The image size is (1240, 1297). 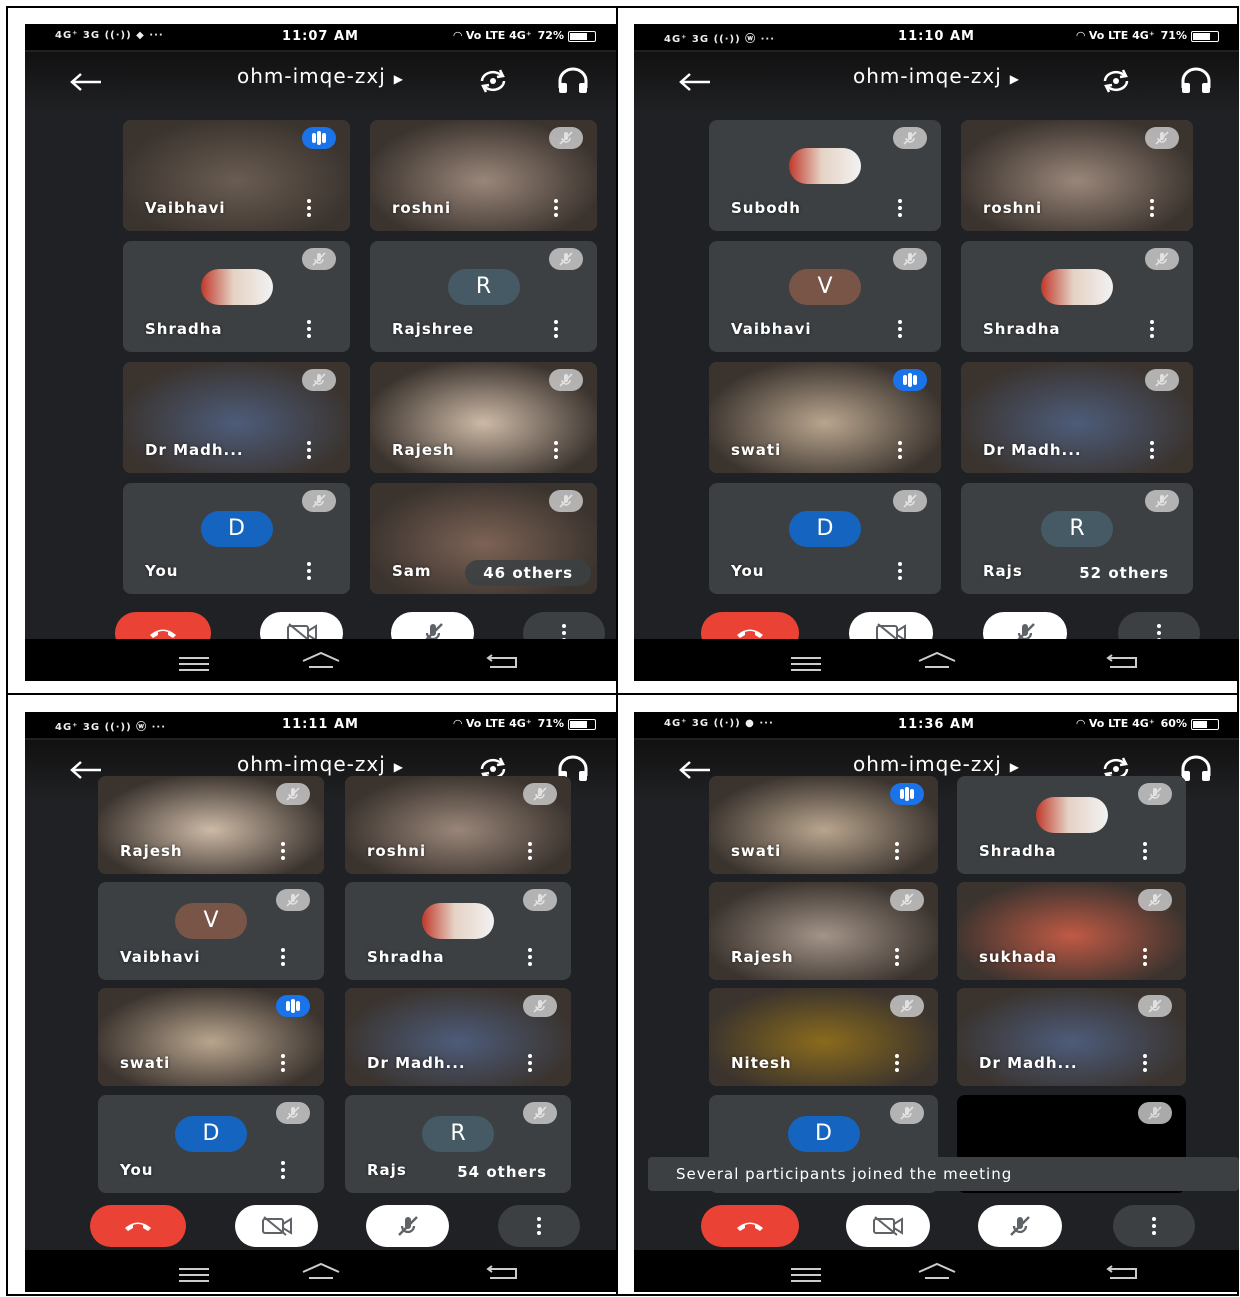 I want to click on participant-tile: sukhada, so click(x=1071, y=931).